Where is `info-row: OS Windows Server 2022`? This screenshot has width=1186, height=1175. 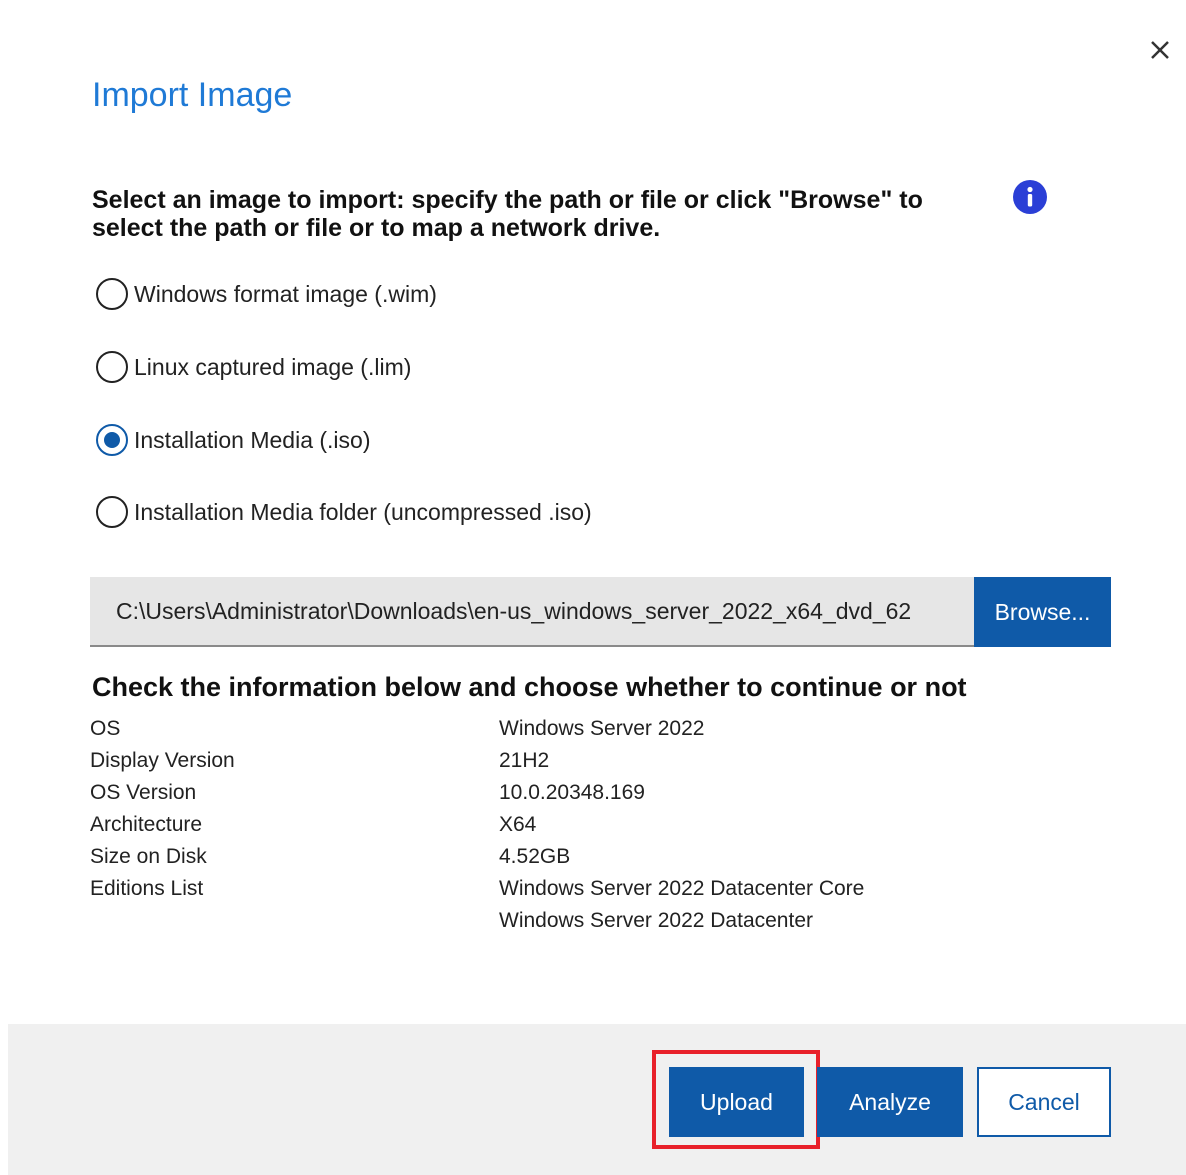
info-row: OS Windows Server 2022 is located at coordinates (540, 733).